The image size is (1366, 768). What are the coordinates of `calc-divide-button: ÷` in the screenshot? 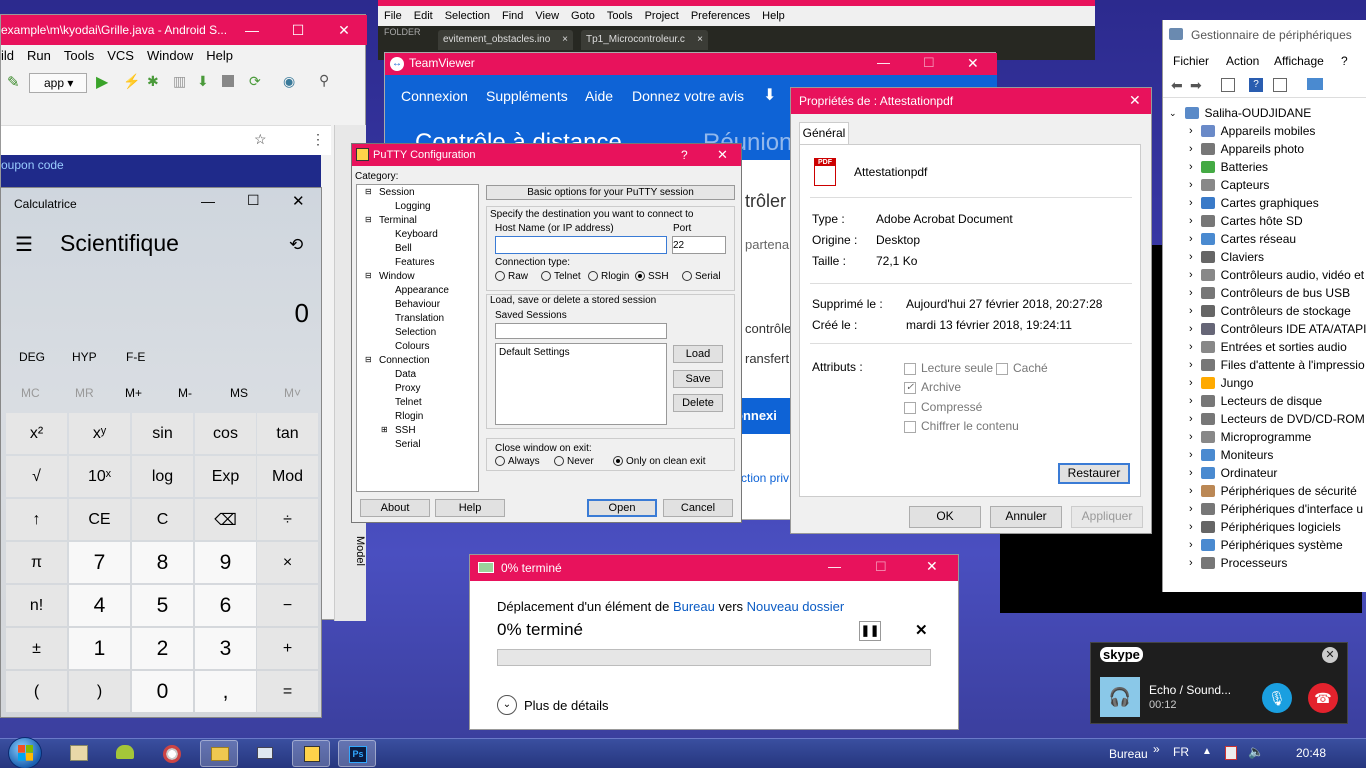 It's located at (287, 519).